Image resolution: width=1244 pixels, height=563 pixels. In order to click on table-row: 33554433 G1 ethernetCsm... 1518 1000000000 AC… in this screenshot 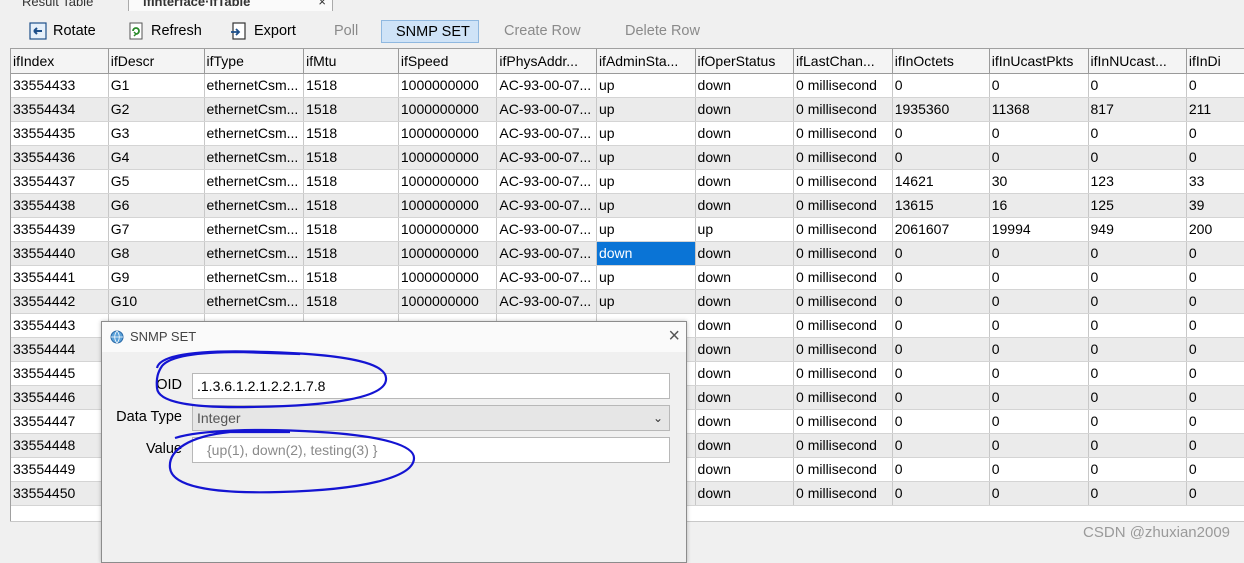, I will do `click(627, 85)`.